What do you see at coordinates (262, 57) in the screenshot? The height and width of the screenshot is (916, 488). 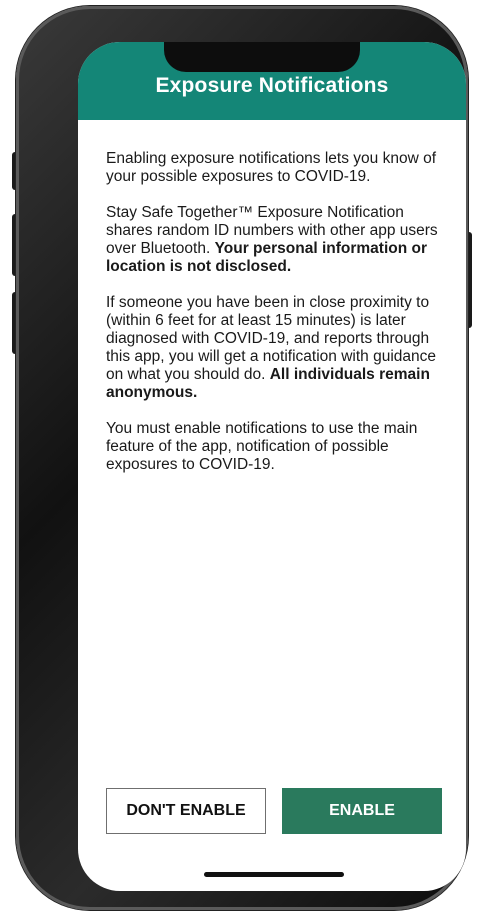 I see `phone-notch` at bounding box center [262, 57].